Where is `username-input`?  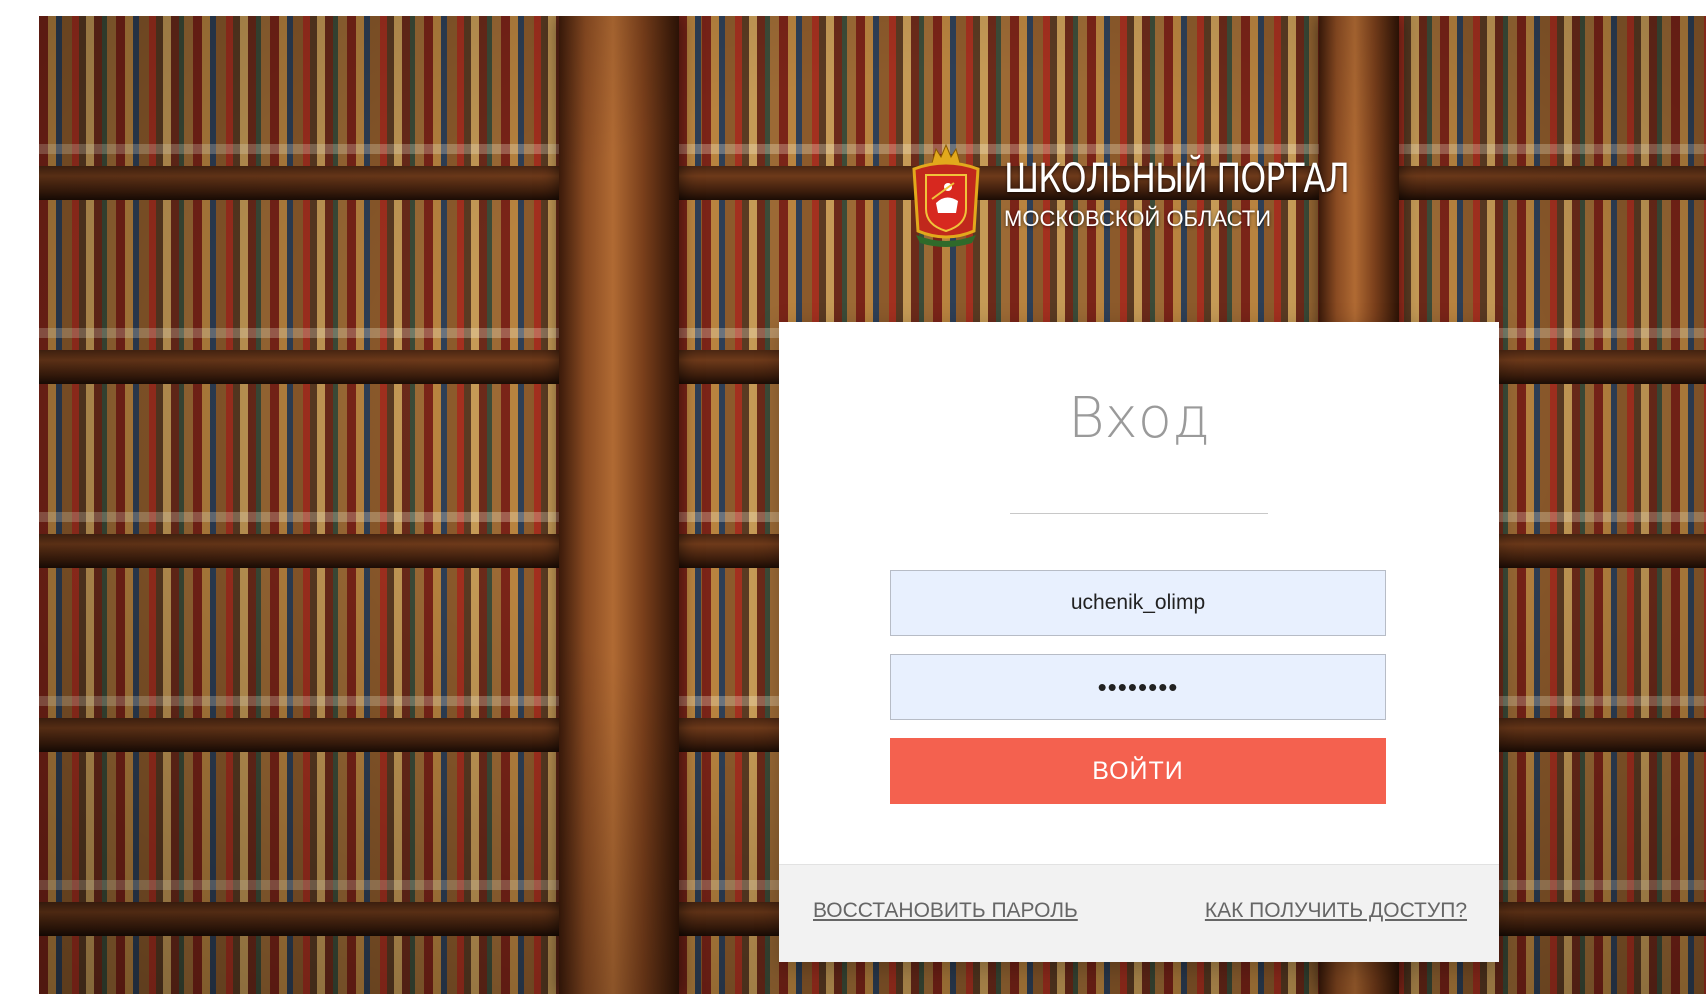
username-input is located at coordinates (1138, 603).